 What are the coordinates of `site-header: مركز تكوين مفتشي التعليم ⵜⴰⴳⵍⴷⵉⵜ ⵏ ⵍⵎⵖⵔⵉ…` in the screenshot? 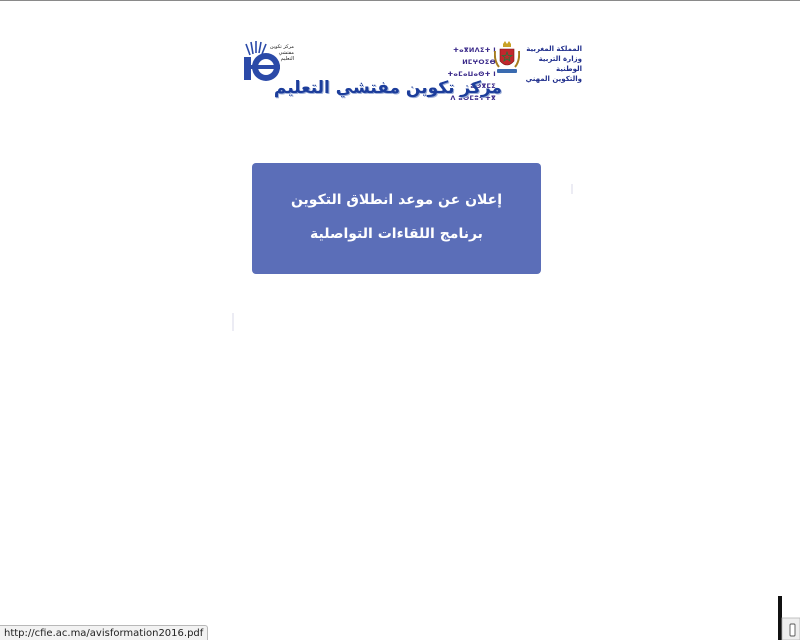 It's located at (411, 71).